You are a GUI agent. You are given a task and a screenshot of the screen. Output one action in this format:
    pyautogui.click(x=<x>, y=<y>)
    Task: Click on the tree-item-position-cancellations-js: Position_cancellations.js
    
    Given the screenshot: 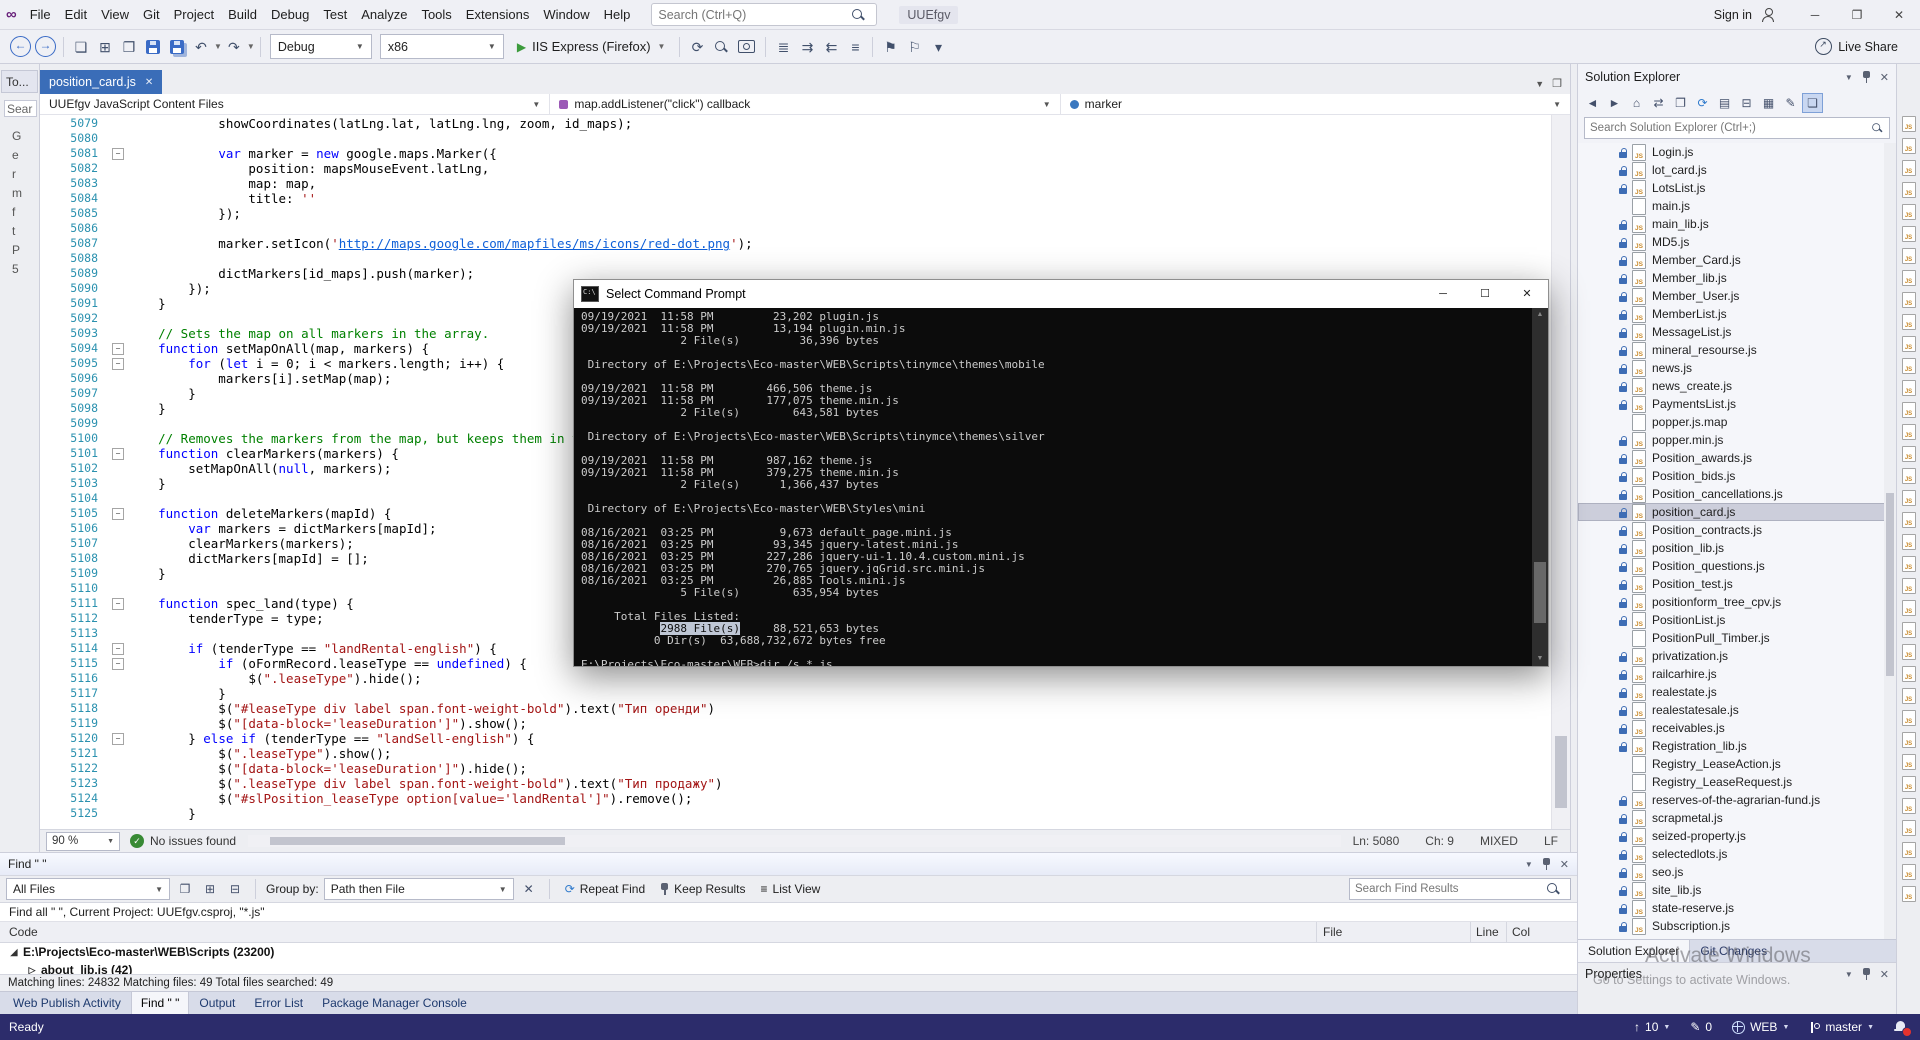 What is the action you would take?
    pyautogui.click(x=1737, y=494)
    